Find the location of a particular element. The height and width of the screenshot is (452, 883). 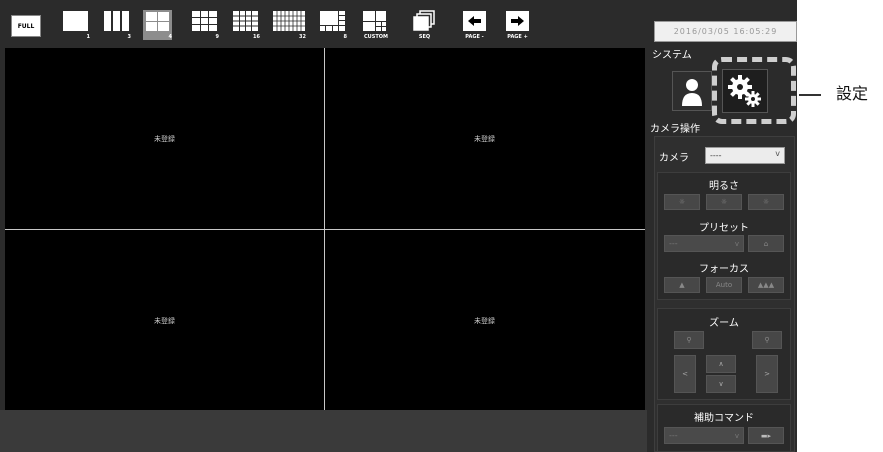

layout-9-icon is located at coordinates (204, 21).